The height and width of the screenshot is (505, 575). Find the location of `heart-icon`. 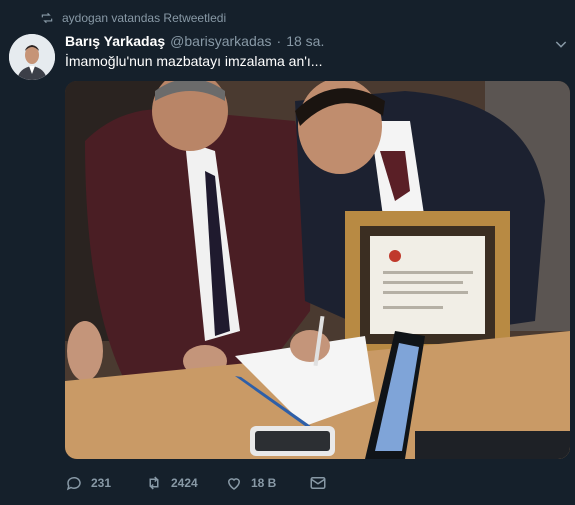

heart-icon is located at coordinates (234, 484).